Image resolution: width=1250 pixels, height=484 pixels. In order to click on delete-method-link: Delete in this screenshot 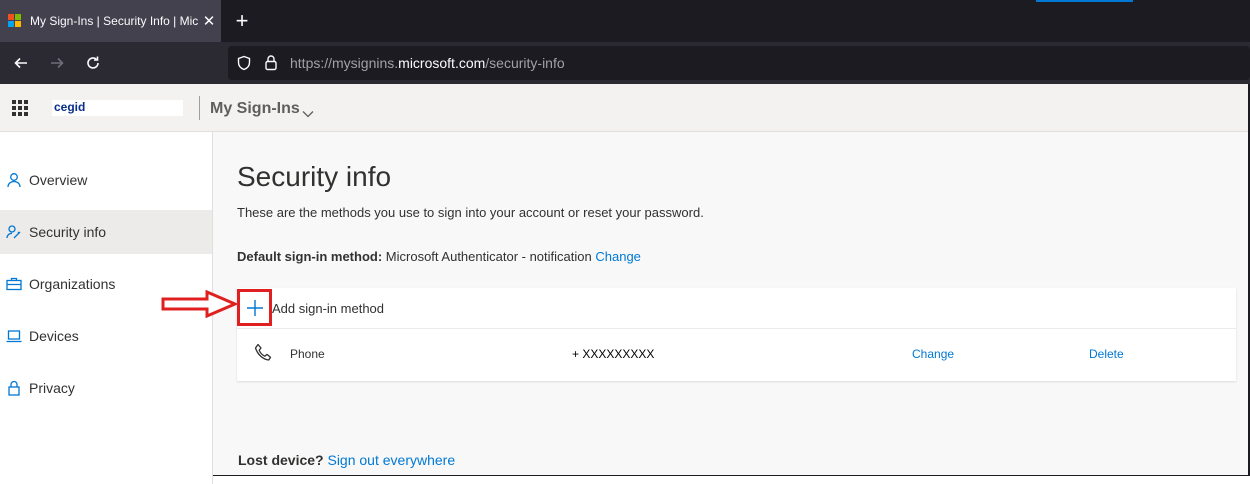, I will do `click(1106, 354)`.